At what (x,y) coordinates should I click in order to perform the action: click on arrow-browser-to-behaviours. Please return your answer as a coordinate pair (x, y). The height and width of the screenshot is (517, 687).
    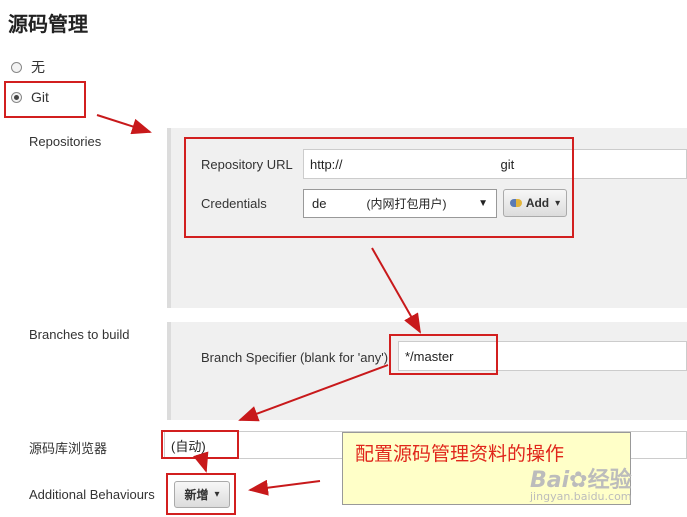
    Looking at the image, I should click on (201, 462).